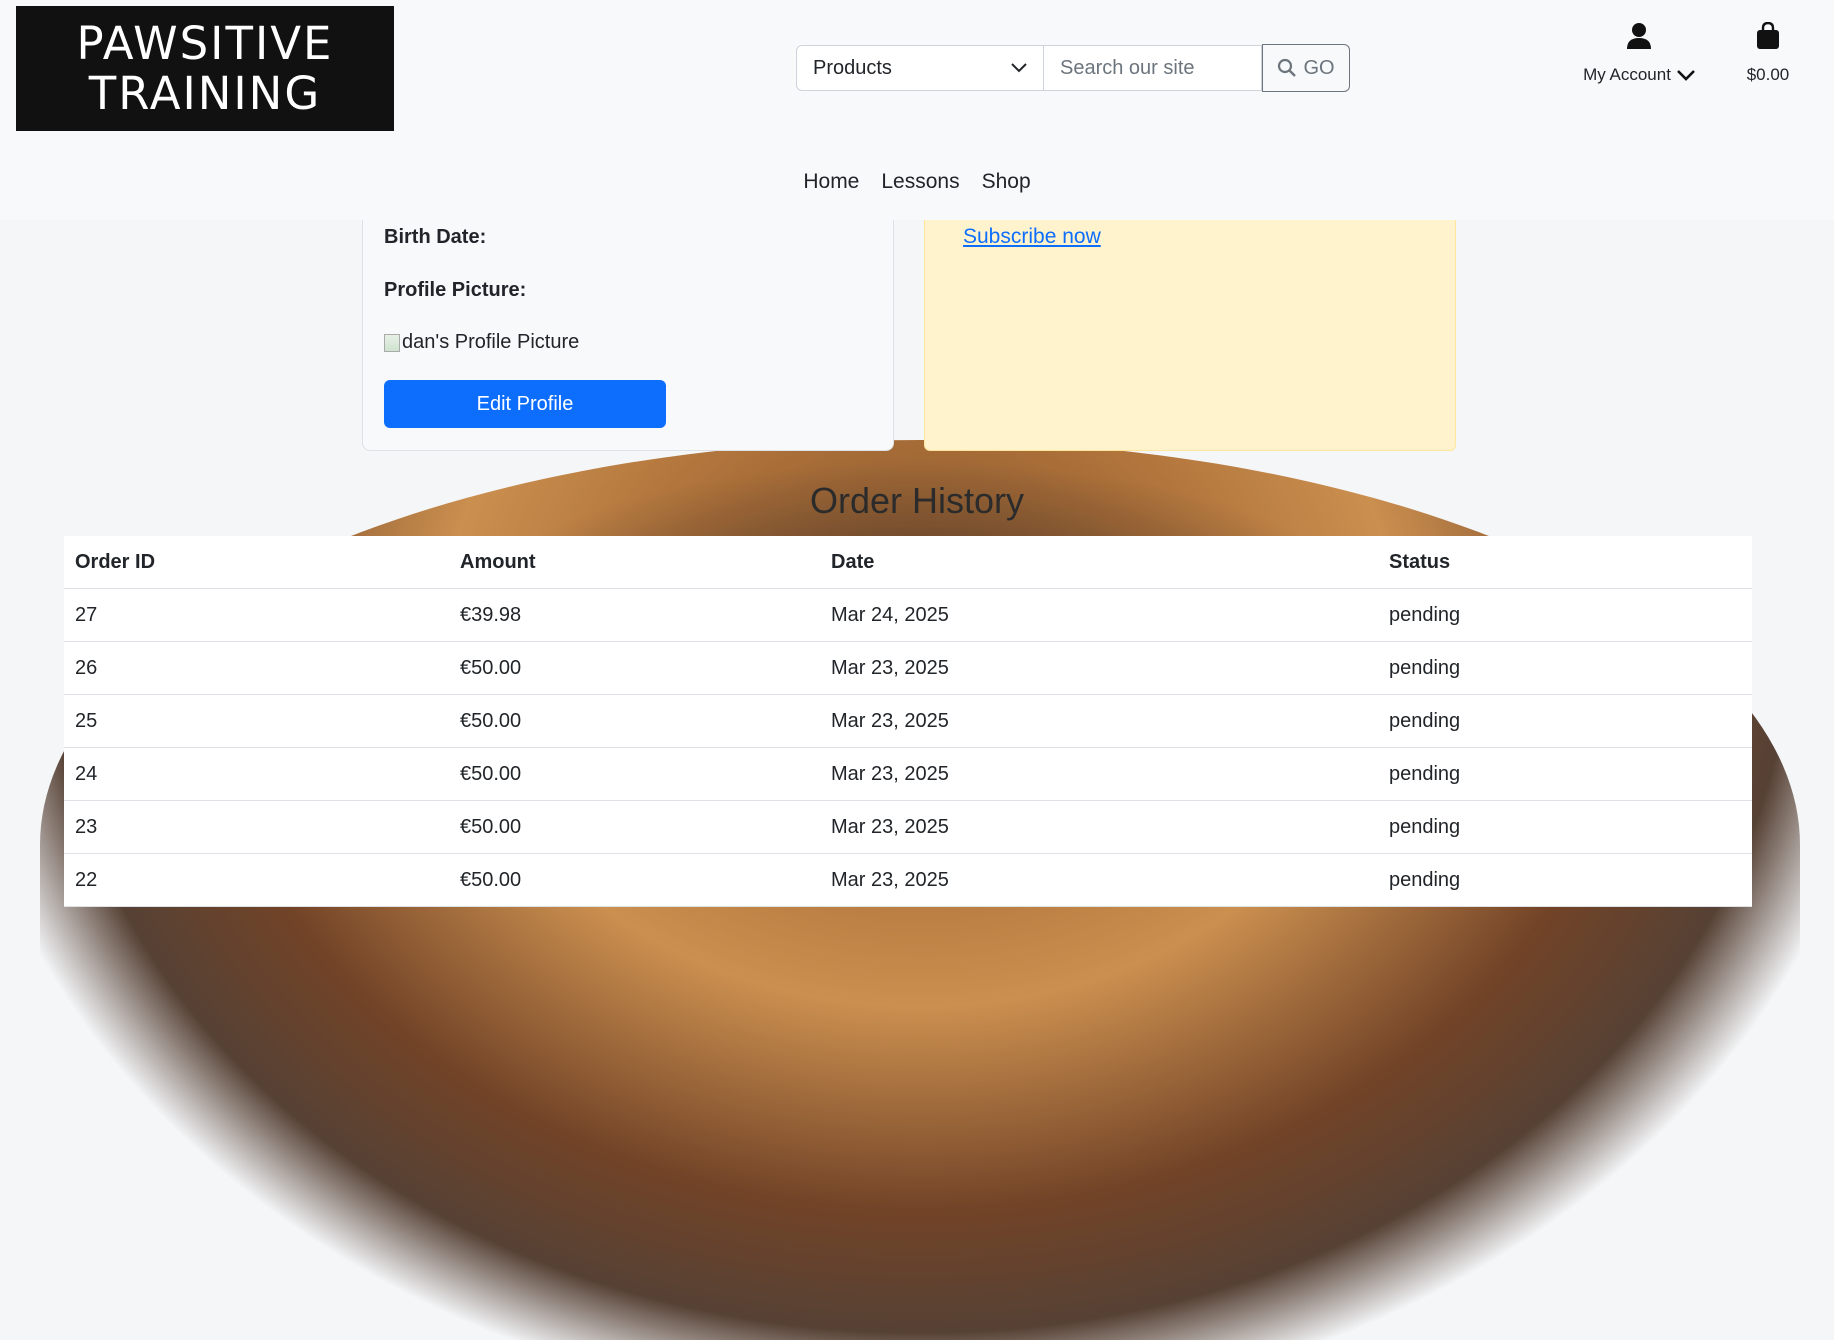 The width and height of the screenshot is (1834, 1340). I want to click on table-row: 25 €50.00 Mar 23, 2025 pending, so click(908, 721).